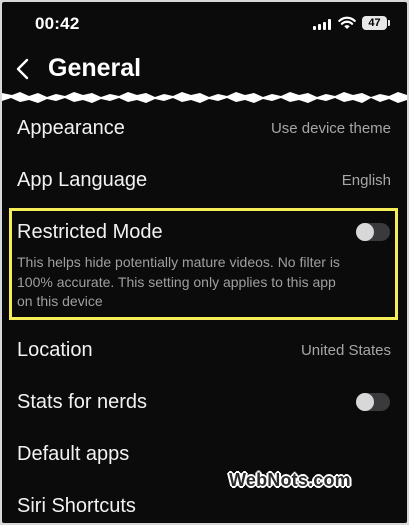 The height and width of the screenshot is (525, 409). I want to click on restricted-mode-toggle, so click(373, 232).